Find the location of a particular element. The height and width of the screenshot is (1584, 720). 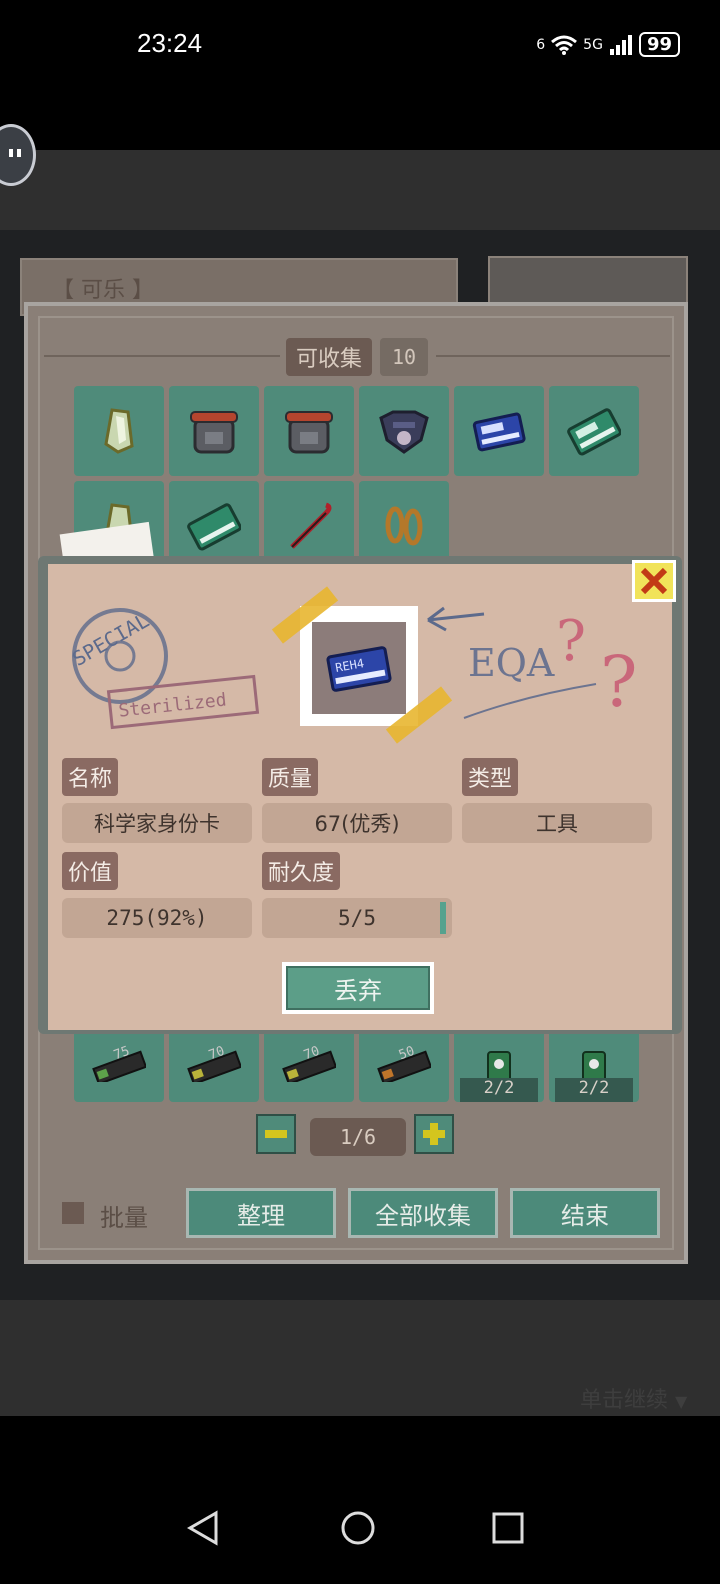

wifi-icon is located at coordinates (564, 45).